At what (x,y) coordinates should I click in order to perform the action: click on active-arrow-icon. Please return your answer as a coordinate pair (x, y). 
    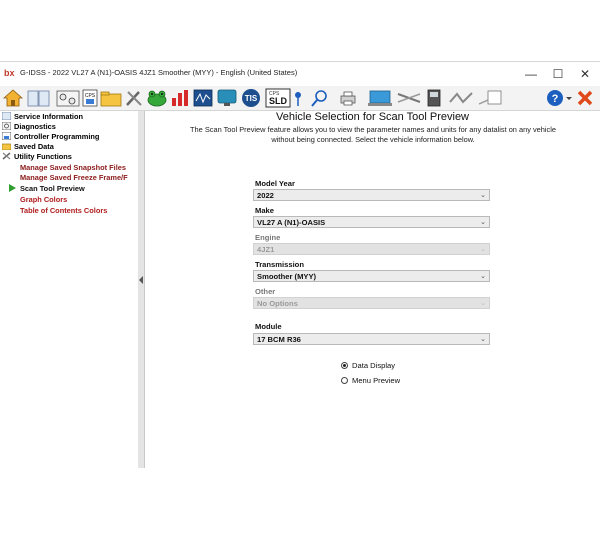
    Looking at the image, I should click on (12, 188).